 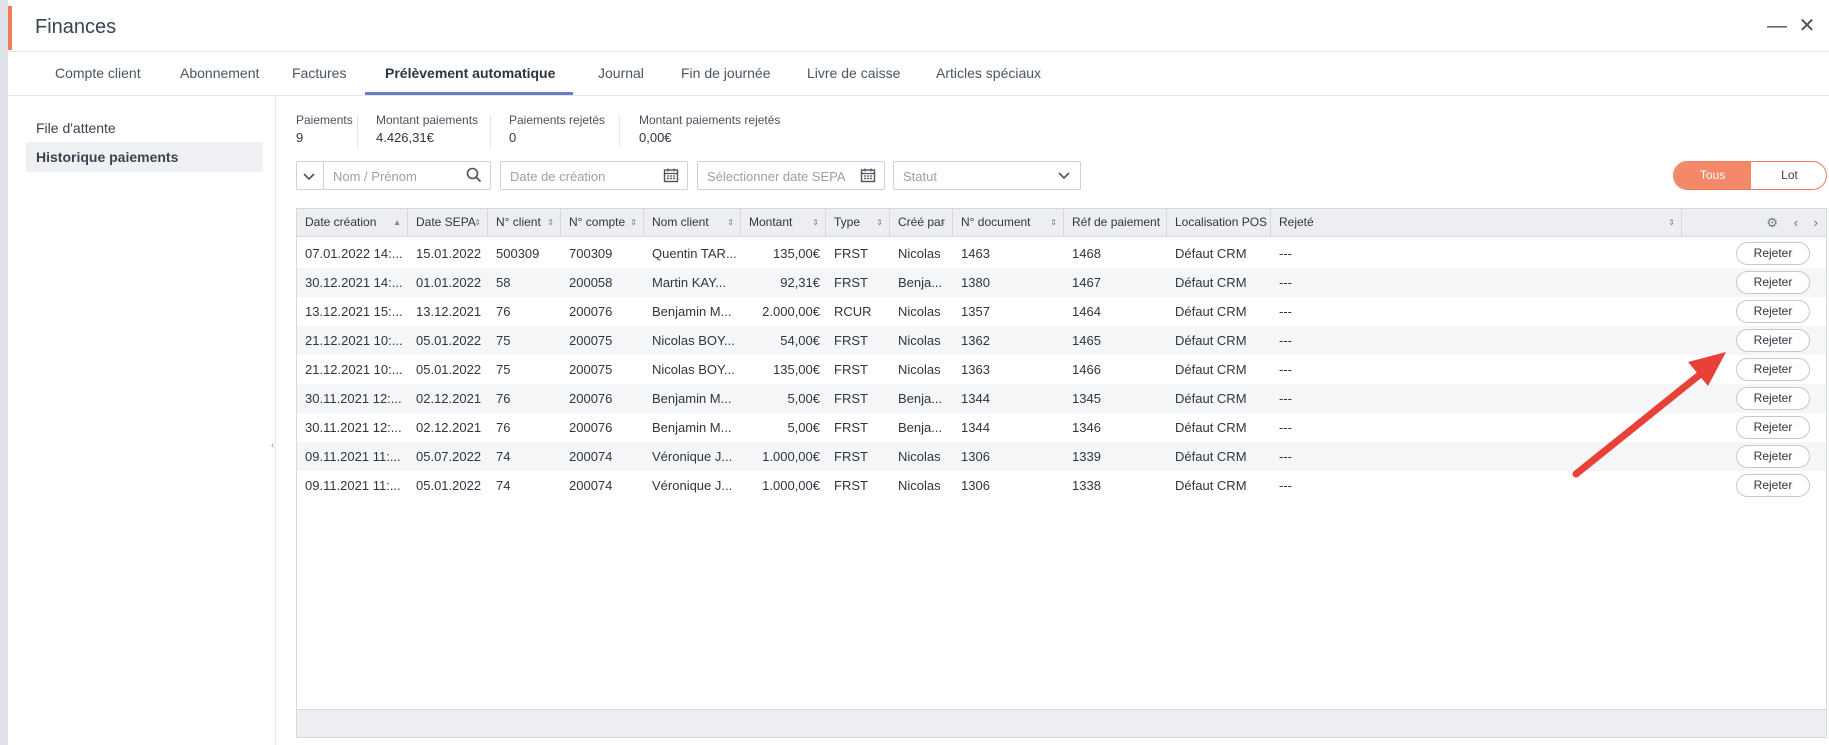 What do you see at coordinates (1476, 222) in the screenshot?
I see `column-header: Rejeté ⇕` at bounding box center [1476, 222].